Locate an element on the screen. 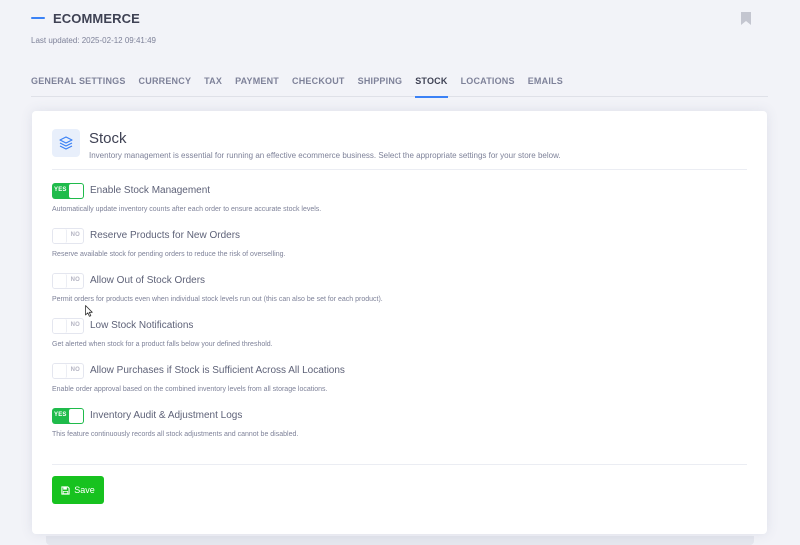  enable-stock-management-toggle: YES is located at coordinates (68, 191).